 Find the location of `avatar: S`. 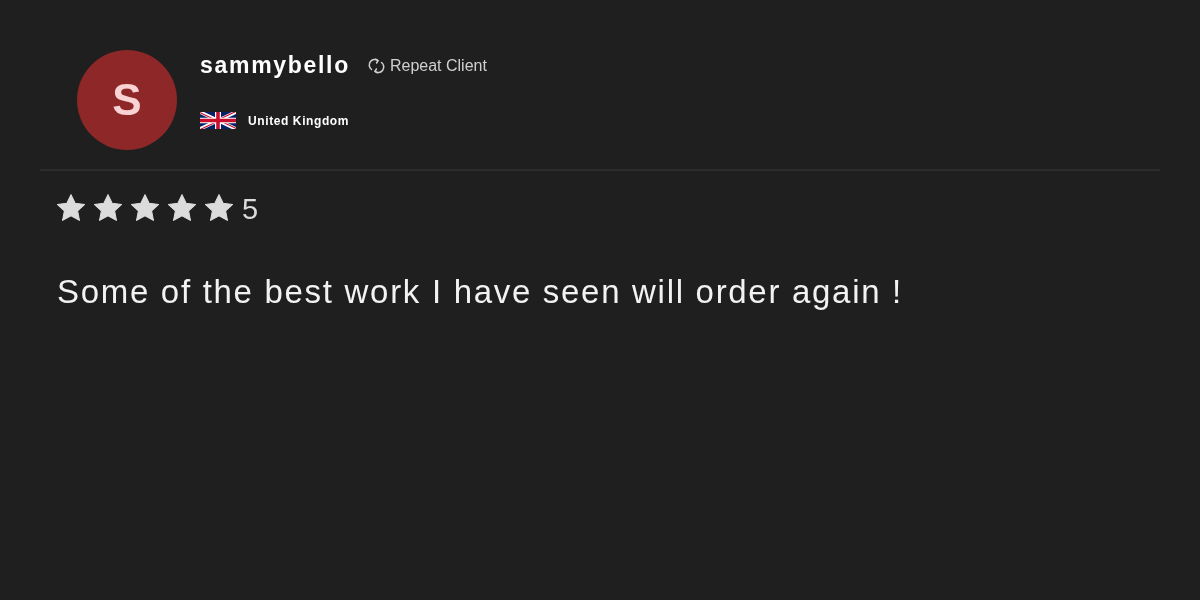

avatar: S is located at coordinates (127, 100).